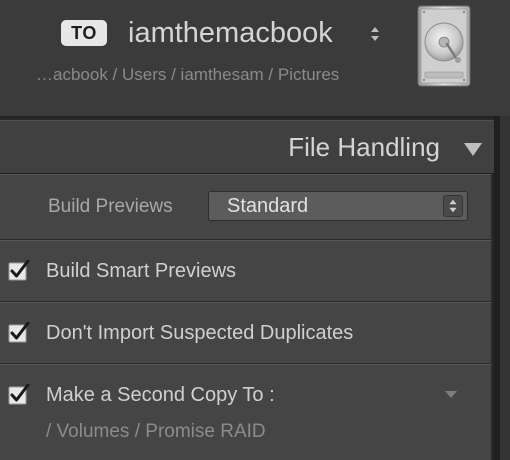 This screenshot has height=460, width=510. I want to click on build-smart-previews-row: Build Smart Previews, so click(246, 271).